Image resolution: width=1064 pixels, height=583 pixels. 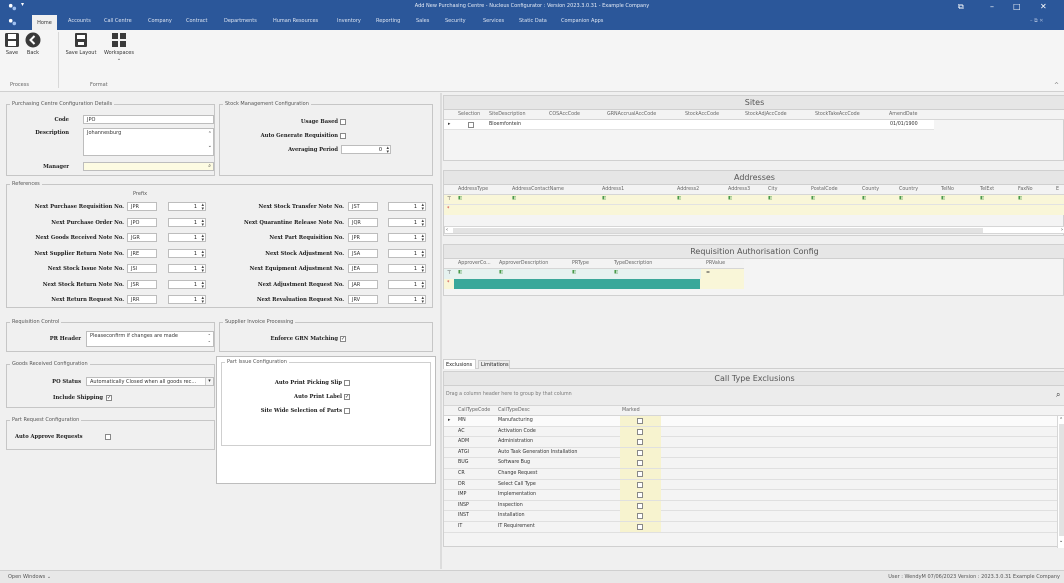 I want to click on menu-reporting: Reporting, so click(x=388, y=21).